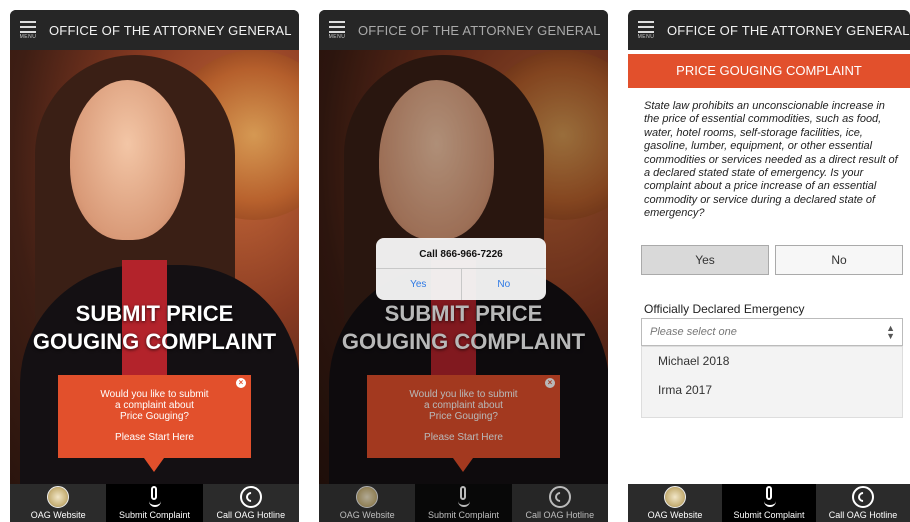  I want to click on emergency-select: Please select one ▲ ▼, so click(772, 332).